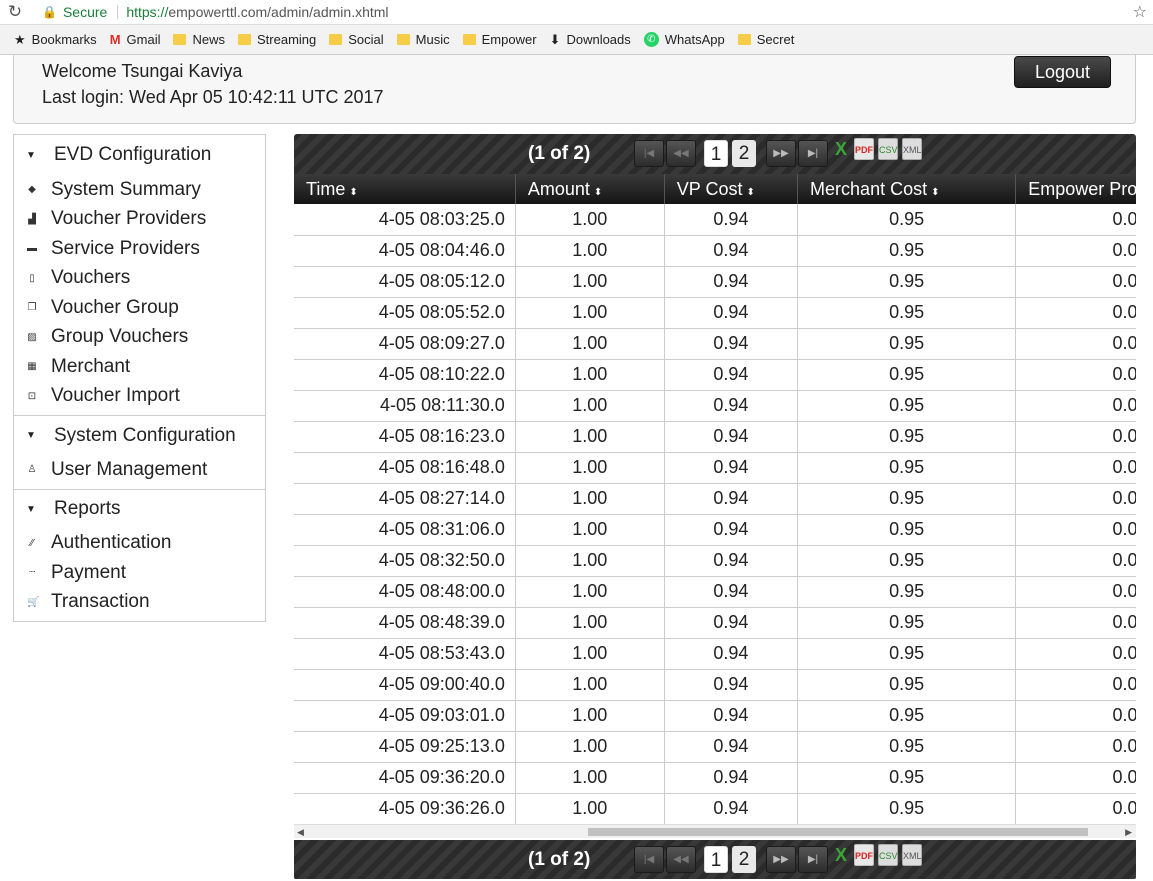 The width and height of the screenshot is (1153, 881). What do you see at coordinates (715, 437) in the screenshot?
I see `table-row: 4-05 08:16:23.01.000.940.950.010.05` at bounding box center [715, 437].